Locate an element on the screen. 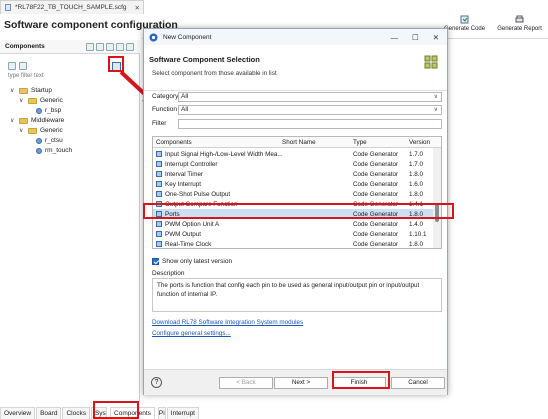  cancel-button: Cancel is located at coordinates (418, 383).